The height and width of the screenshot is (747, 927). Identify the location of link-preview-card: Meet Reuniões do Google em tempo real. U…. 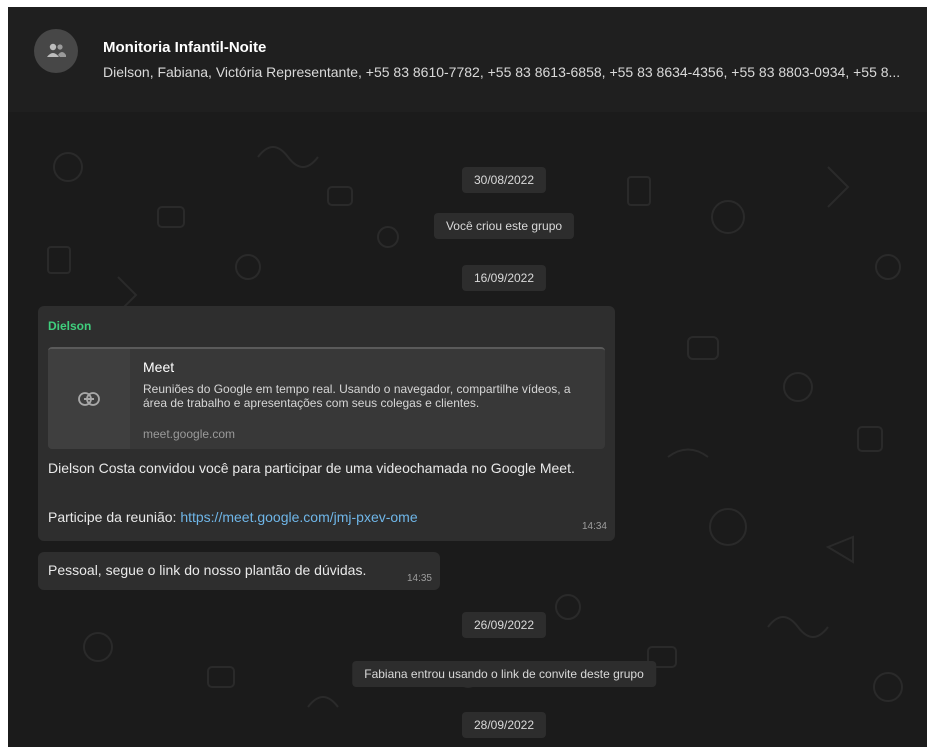
(326, 398).